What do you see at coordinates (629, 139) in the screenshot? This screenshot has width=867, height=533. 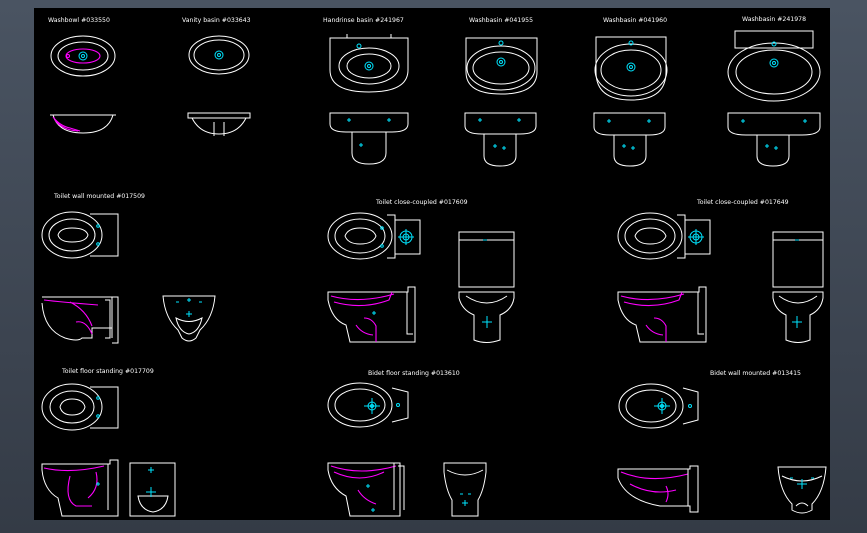 I see `washbasin-2-elevation` at bounding box center [629, 139].